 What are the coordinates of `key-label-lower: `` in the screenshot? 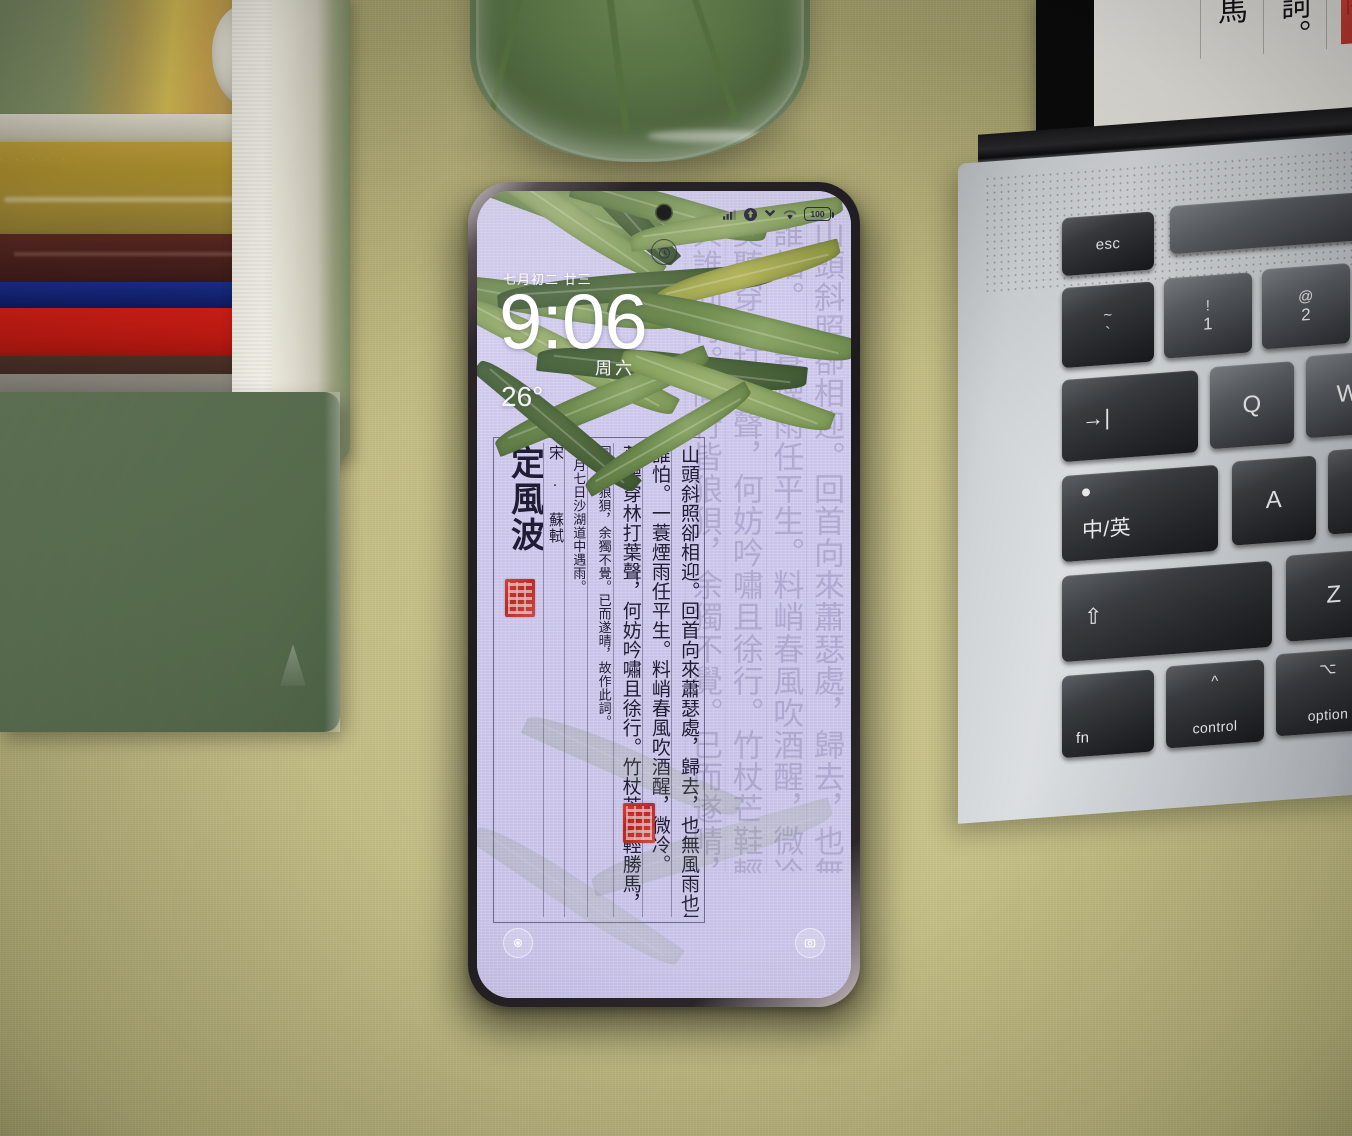 It's located at (1108, 333).